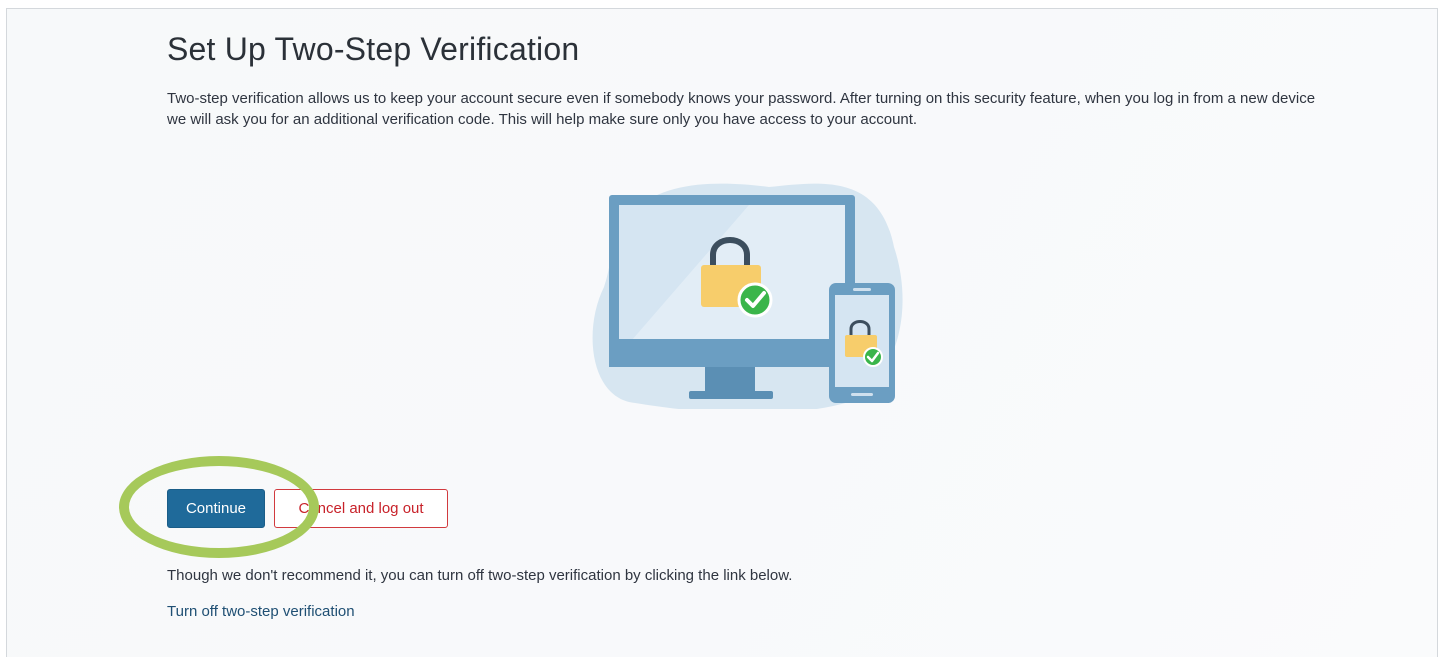 This screenshot has height=657, width=1445. I want to click on phone-icon, so click(862, 343).